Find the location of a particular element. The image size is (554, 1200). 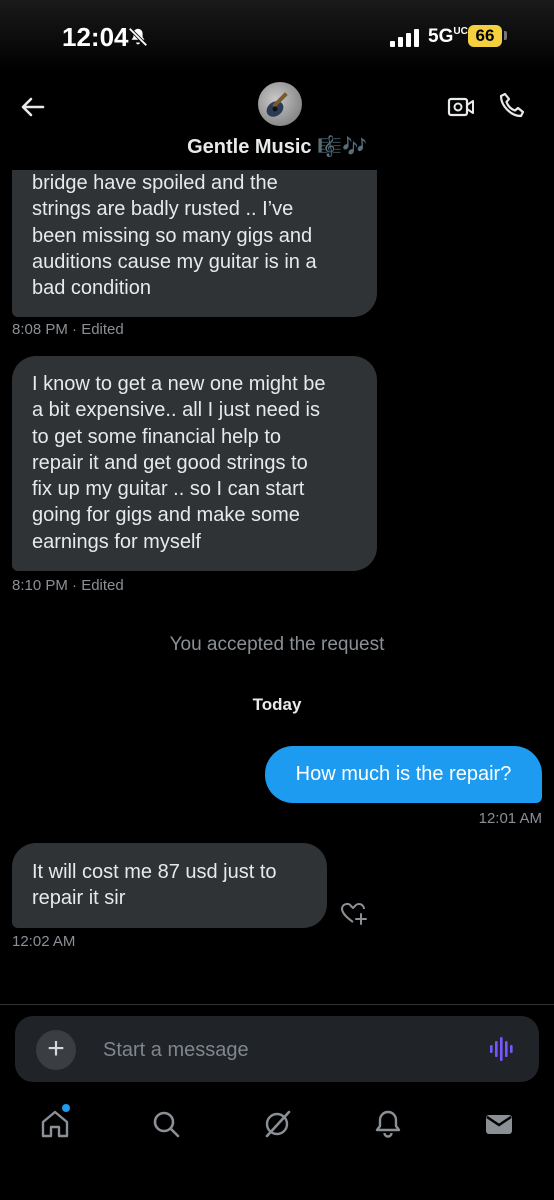

message-line: bad condition is located at coordinates (91, 288).